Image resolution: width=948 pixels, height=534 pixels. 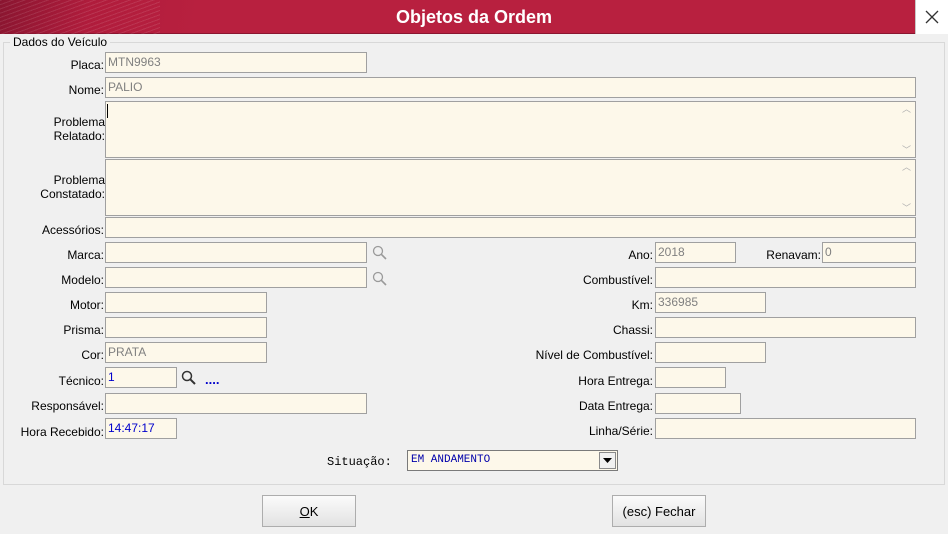 What do you see at coordinates (236, 277) in the screenshot?
I see `modelo-field` at bounding box center [236, 277].